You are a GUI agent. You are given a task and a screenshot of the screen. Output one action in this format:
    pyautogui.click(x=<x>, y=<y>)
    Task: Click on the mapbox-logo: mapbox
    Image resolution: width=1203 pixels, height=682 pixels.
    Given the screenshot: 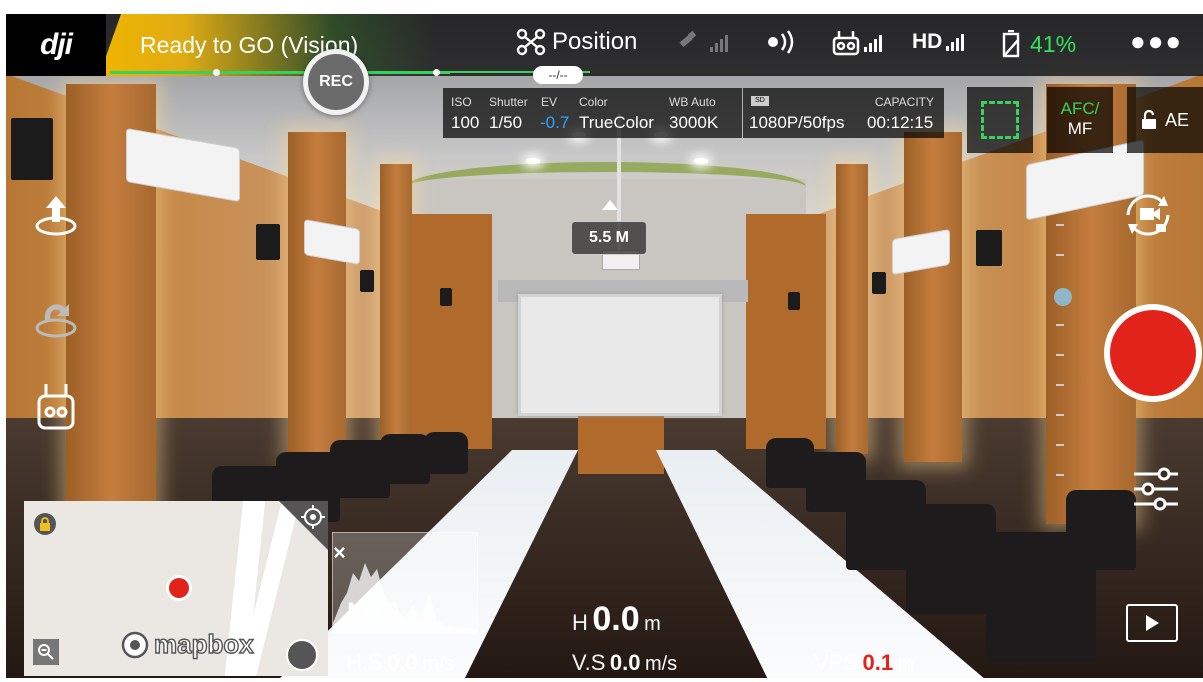 What is the action you would take?
    pyautogui.click(x=187, y=644)
    